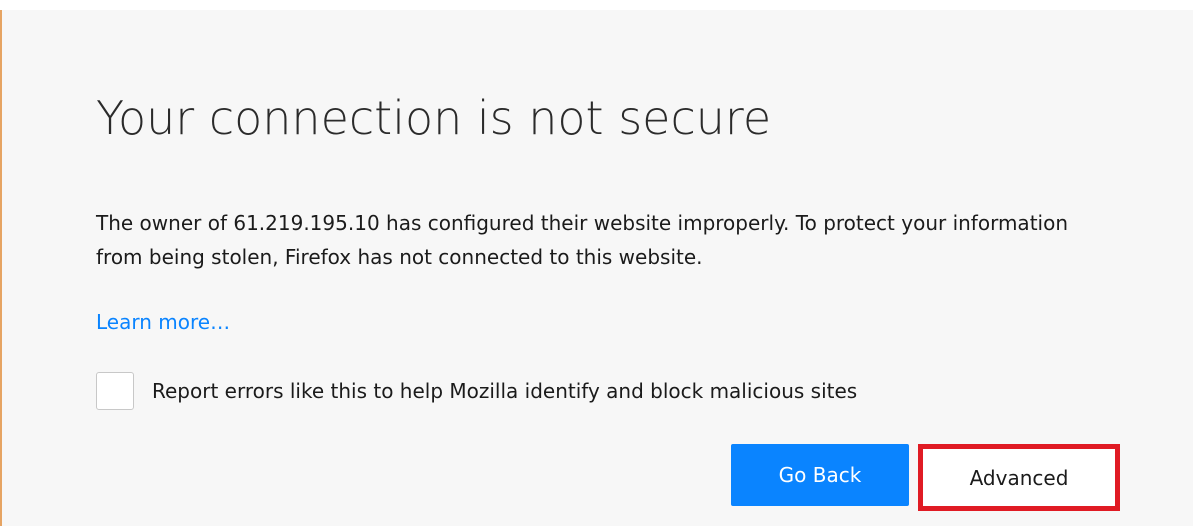  Describe the element at coordinates (1019, 477) in the screenshot. I see `advanced-button: Advanced` at that location.